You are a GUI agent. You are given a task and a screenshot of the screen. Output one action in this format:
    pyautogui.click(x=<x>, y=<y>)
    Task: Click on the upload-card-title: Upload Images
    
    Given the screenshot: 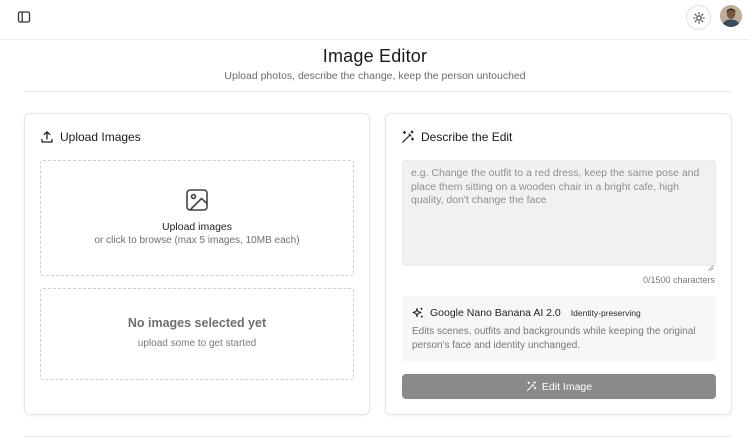 What is the action you would take?
    pyautogui.click(x=100, y=137)
    